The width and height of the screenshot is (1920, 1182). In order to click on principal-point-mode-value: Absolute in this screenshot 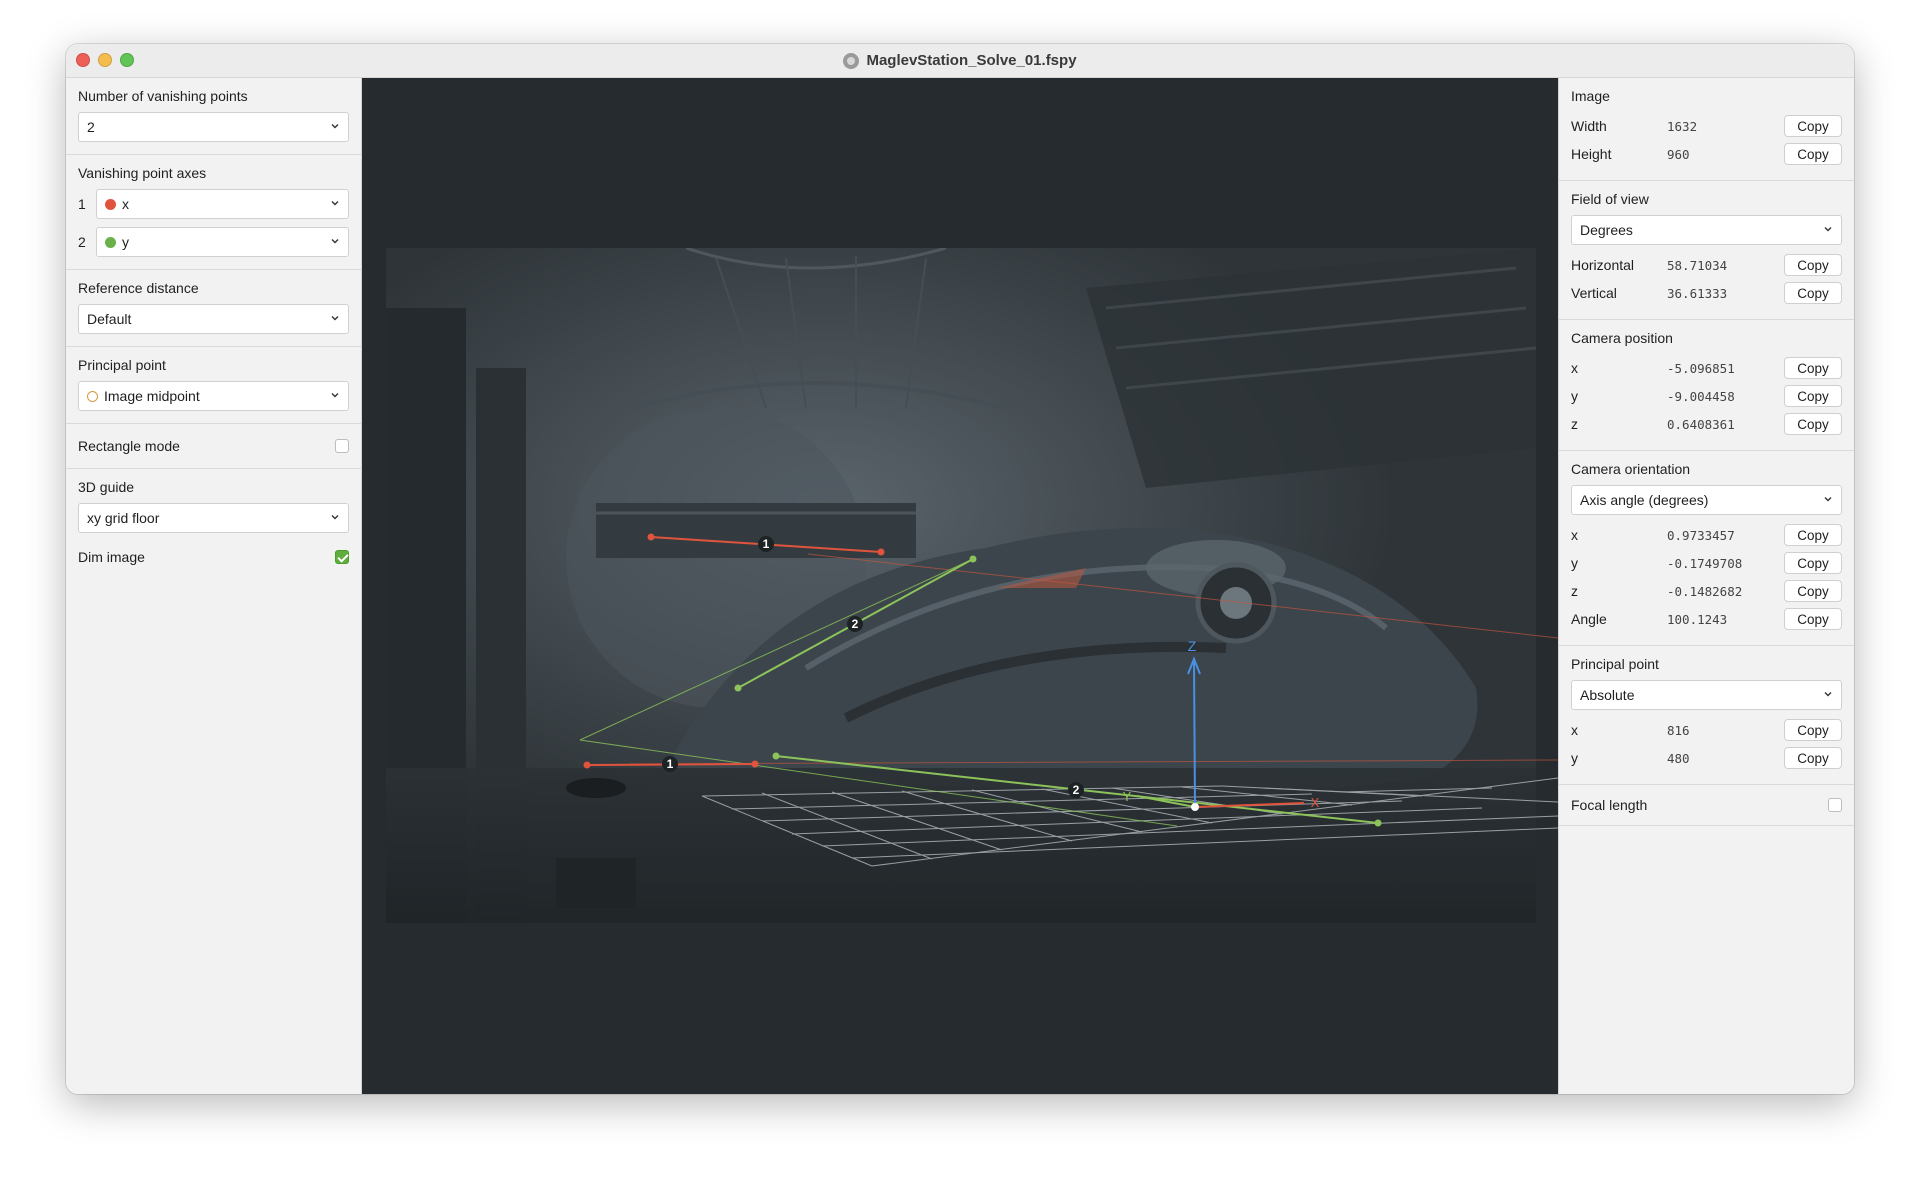, I will do `click(1607, 695)`.